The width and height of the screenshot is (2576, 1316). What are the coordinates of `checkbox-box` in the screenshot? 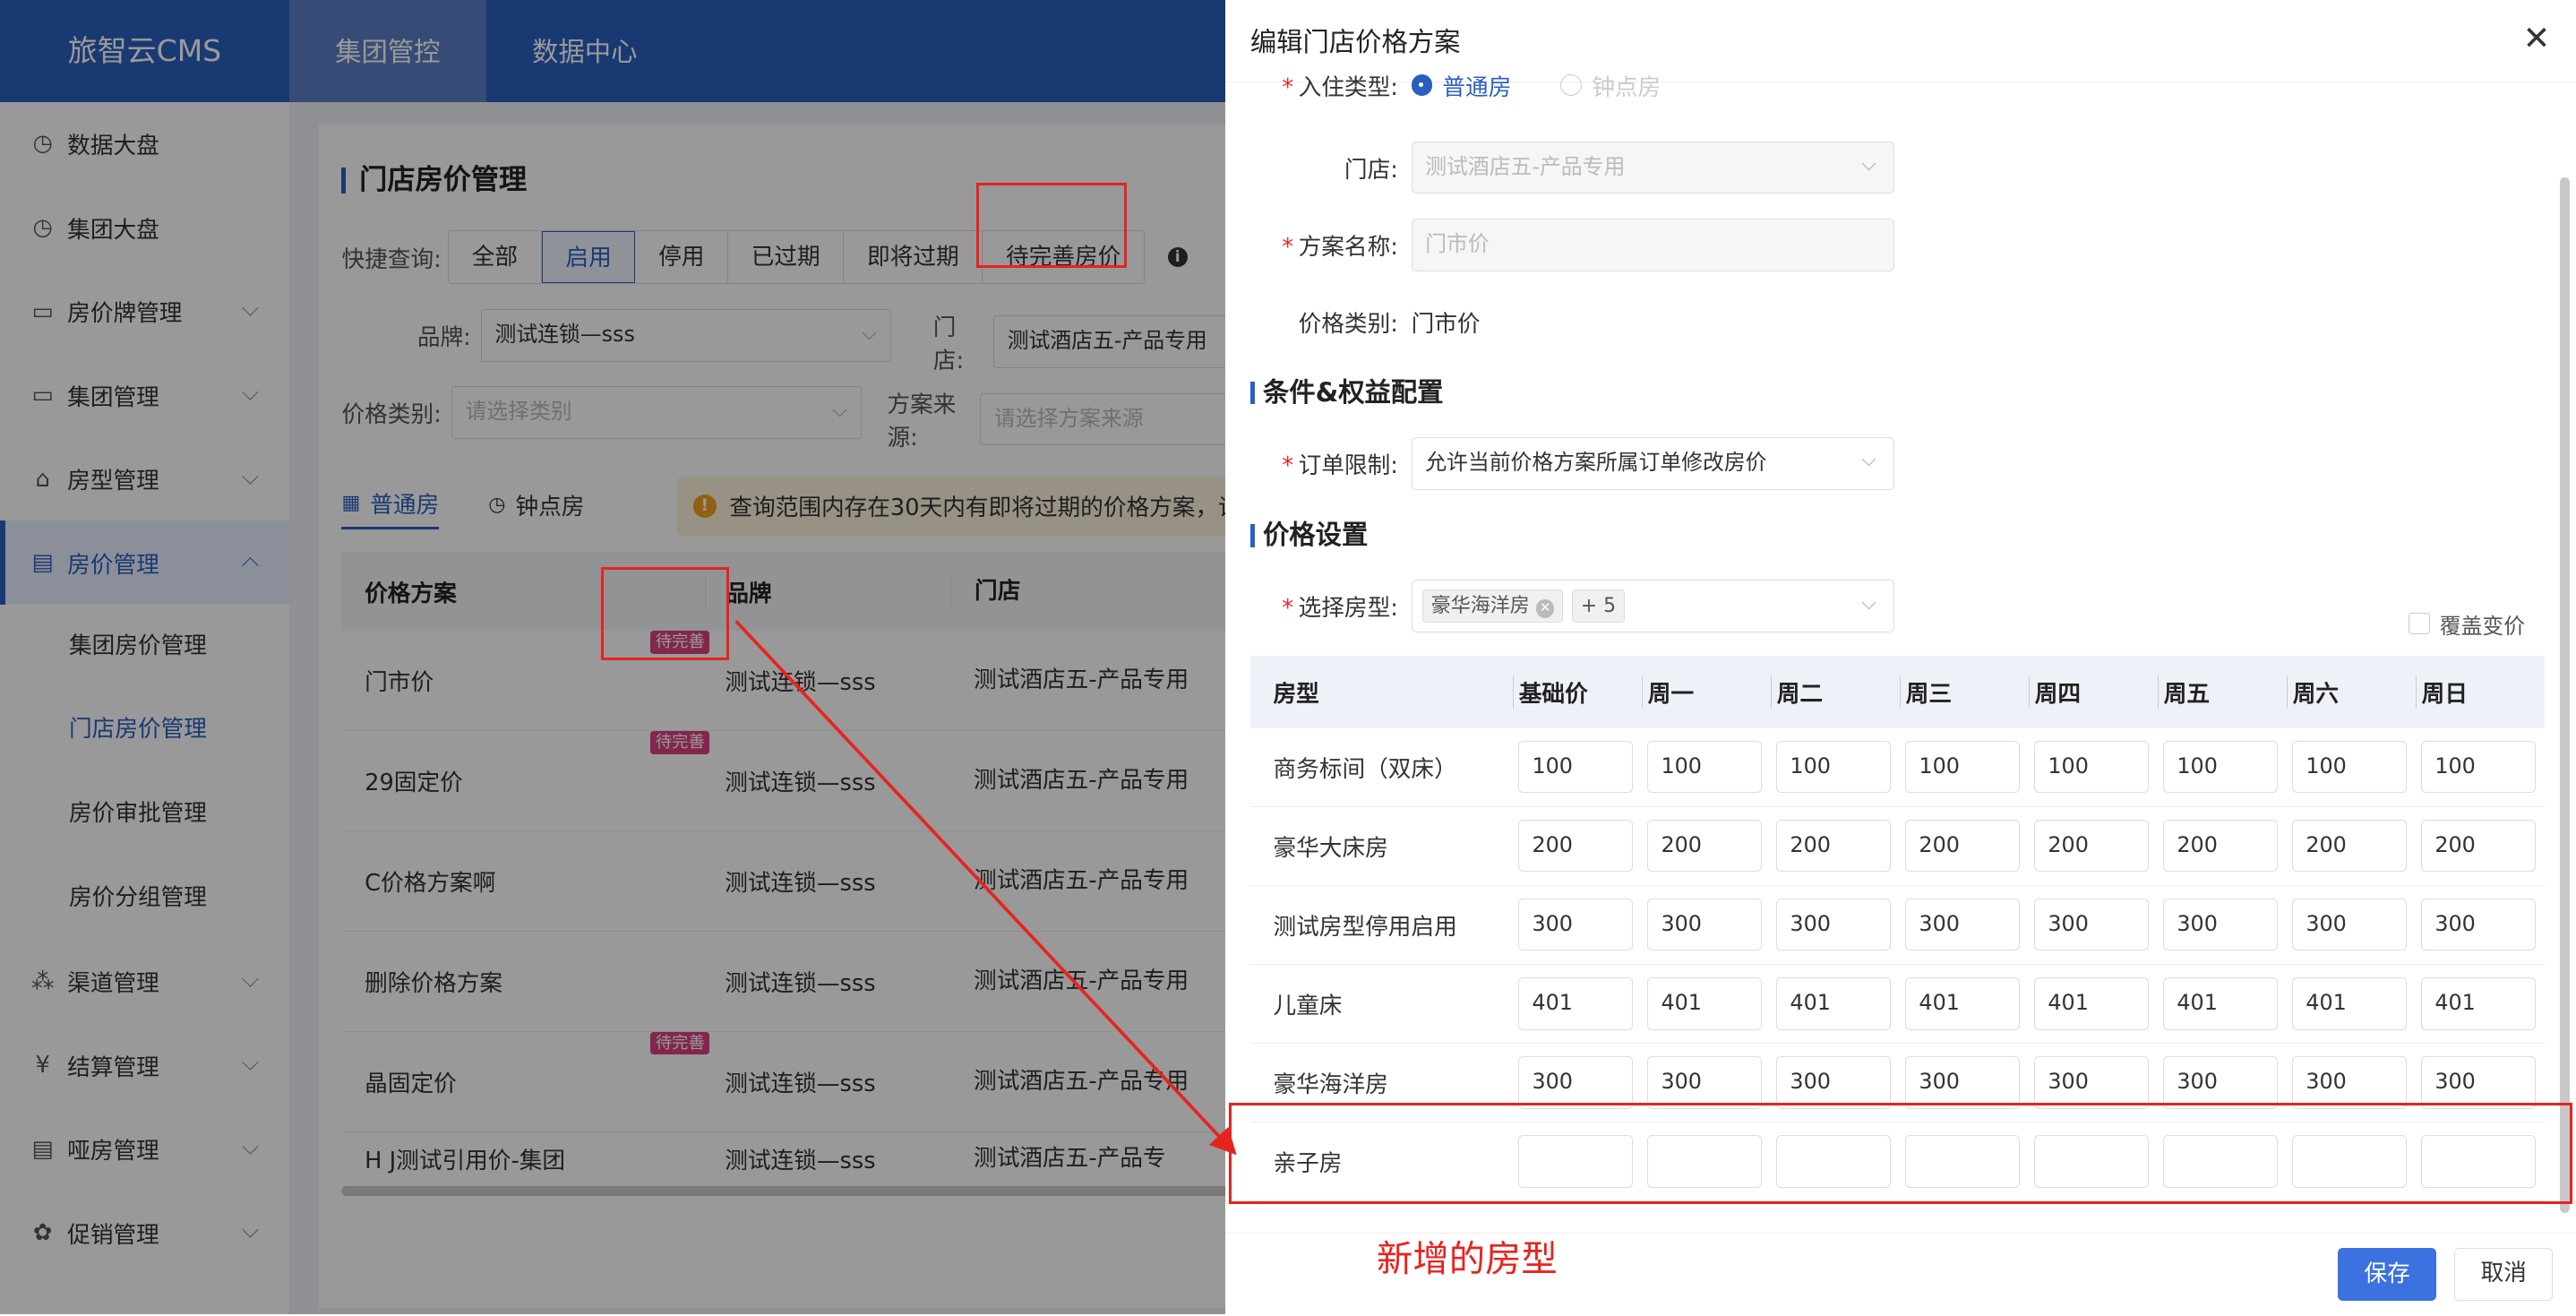 It's located at (2419, 624).